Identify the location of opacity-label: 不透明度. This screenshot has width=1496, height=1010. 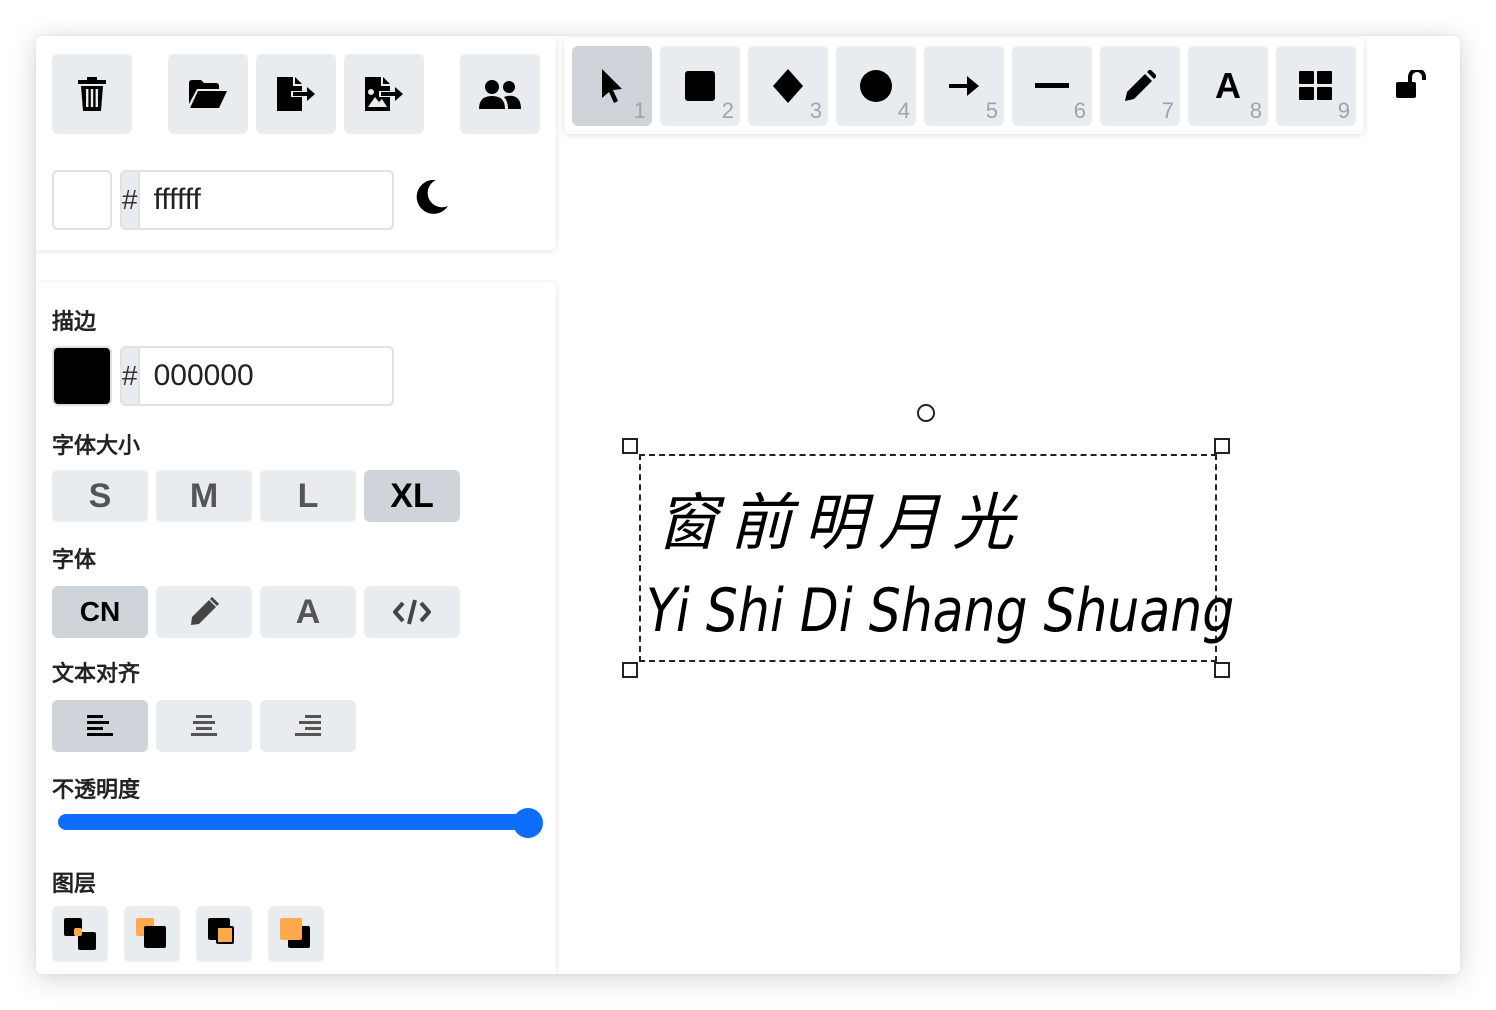
(96, 790).